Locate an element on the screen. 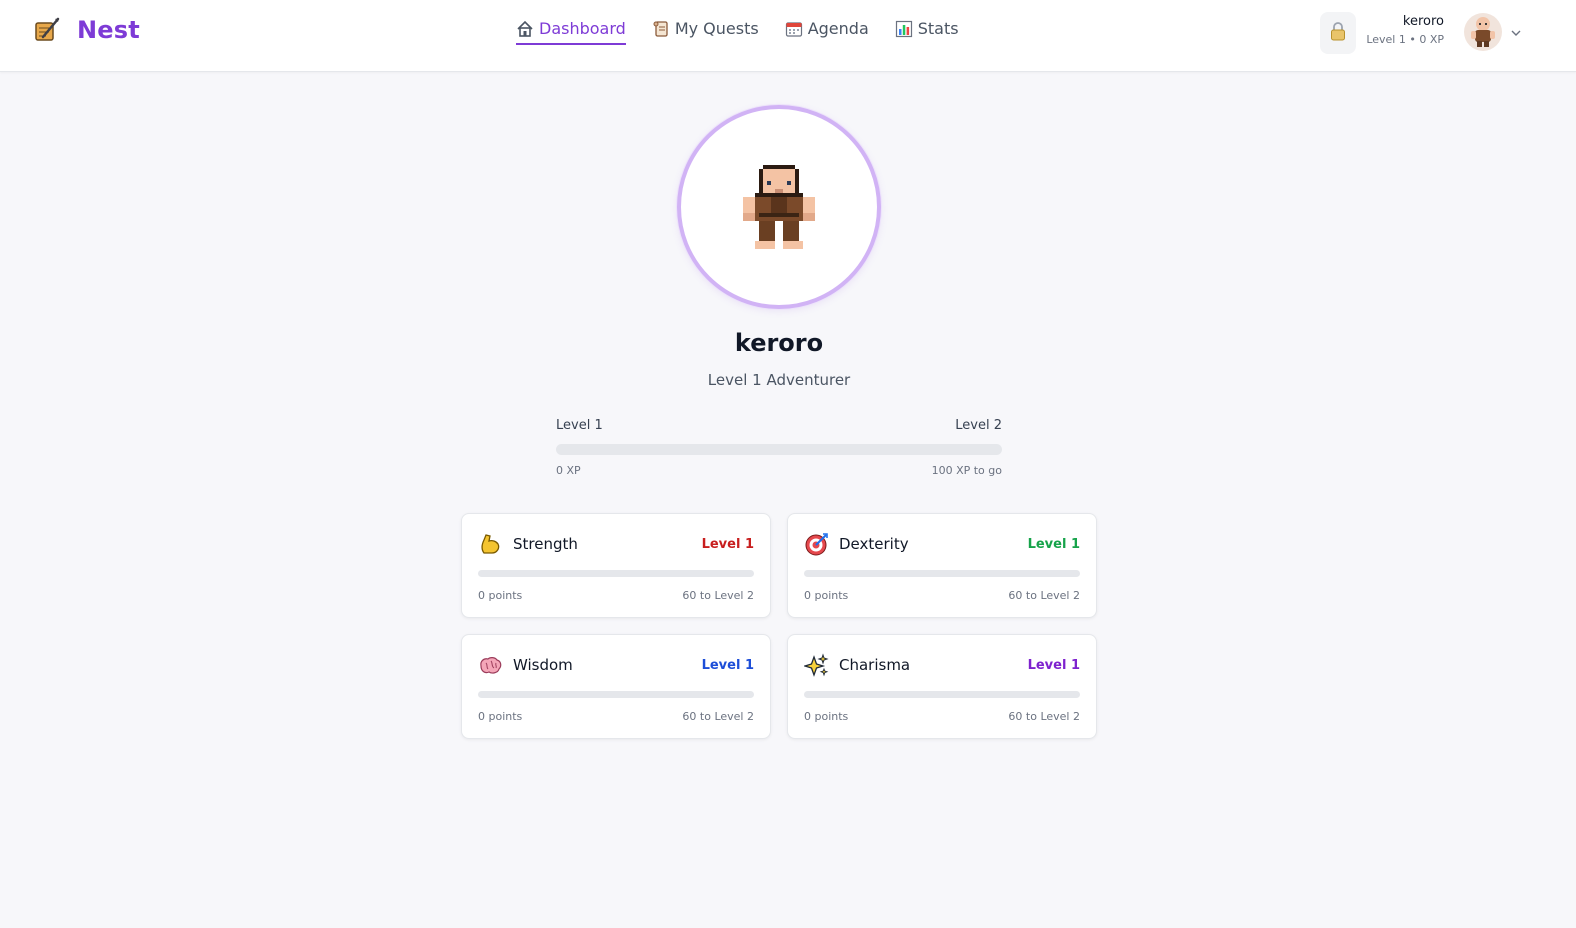 This screenshot has height=928, width=1576. nav-dashboard-label: Dashboard is located at coordinates (582, 28).